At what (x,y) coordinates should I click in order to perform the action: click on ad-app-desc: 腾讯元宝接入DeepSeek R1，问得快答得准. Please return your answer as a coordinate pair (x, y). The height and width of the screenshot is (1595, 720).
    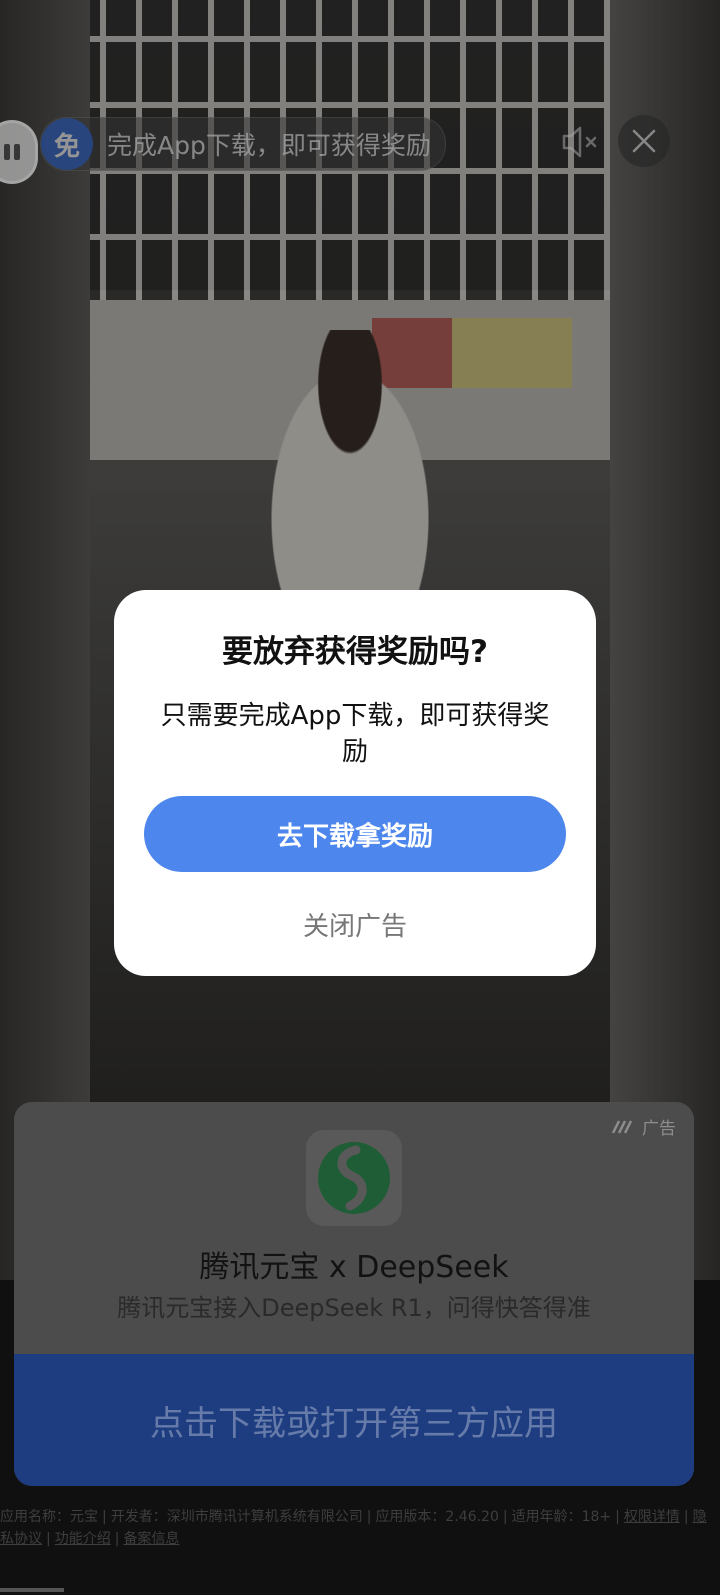
    Looking at the image, I should click on (354, 1308).